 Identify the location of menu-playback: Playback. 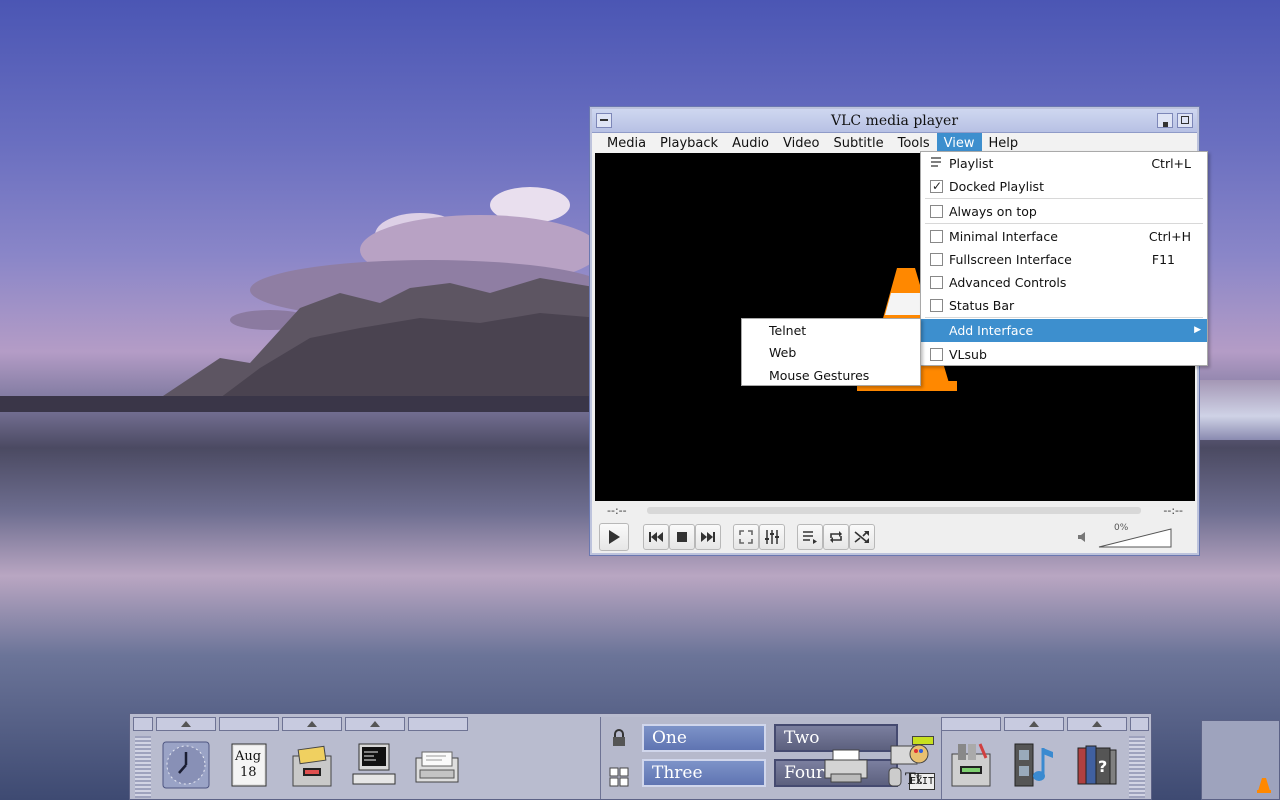
(689, 144).